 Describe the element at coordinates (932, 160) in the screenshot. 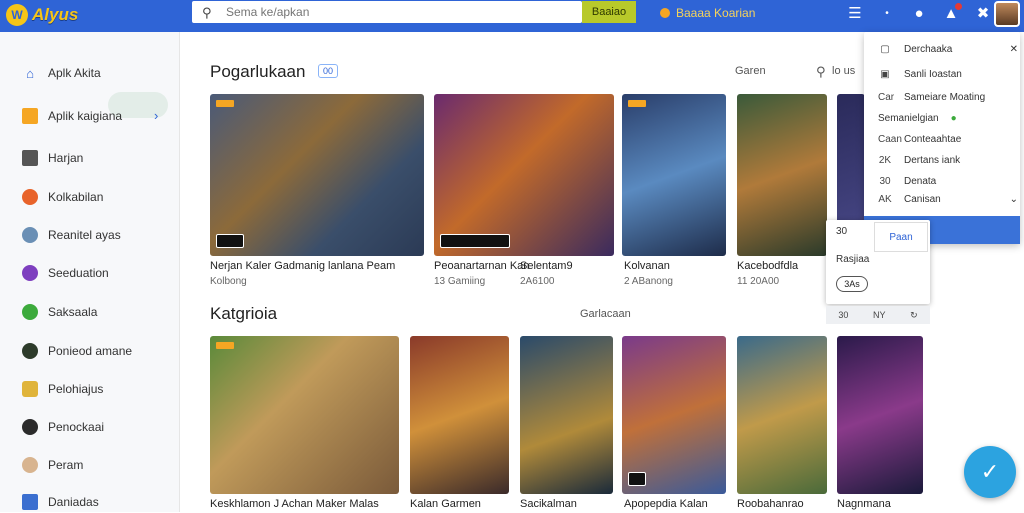

I see `menu-item-label: Dertans iank` at that location.